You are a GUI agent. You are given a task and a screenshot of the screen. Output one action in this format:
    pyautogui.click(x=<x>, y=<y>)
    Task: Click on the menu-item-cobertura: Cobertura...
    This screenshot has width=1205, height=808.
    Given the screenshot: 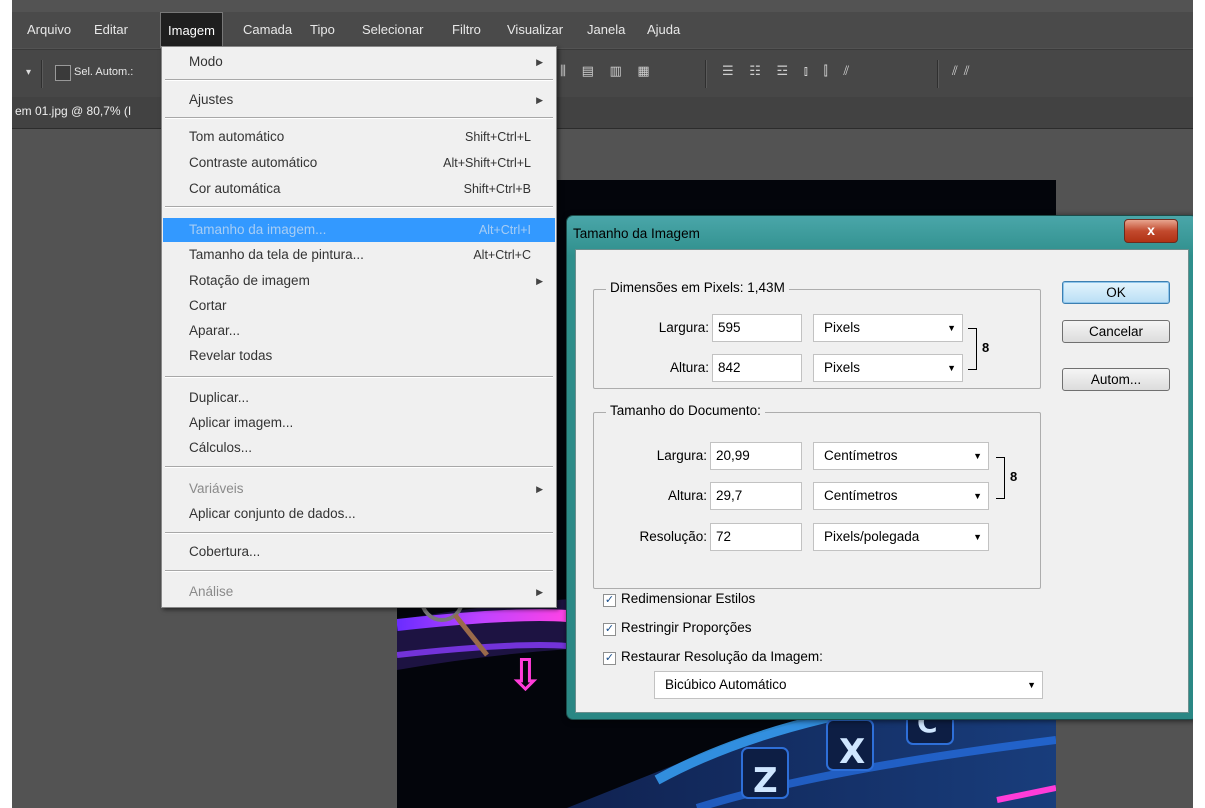 What is the action you would take?
    pyautogui.click(x=359, y=552)
    